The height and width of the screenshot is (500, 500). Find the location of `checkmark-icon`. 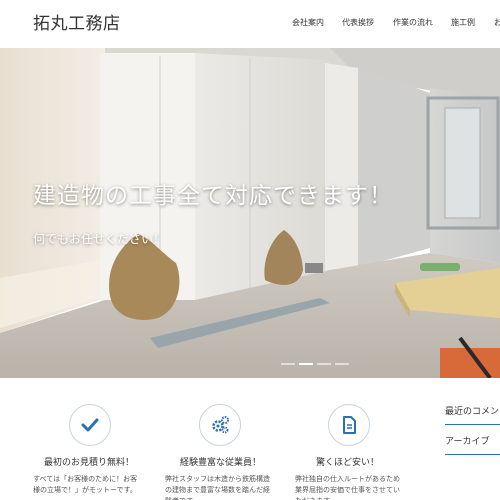

checkmark-icon is located at coordinates (90, 425).